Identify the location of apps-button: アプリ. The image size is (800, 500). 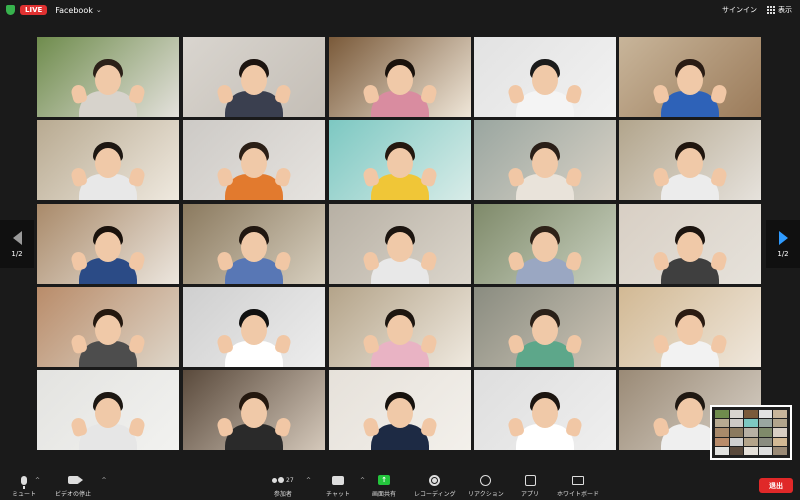
(530, 485).